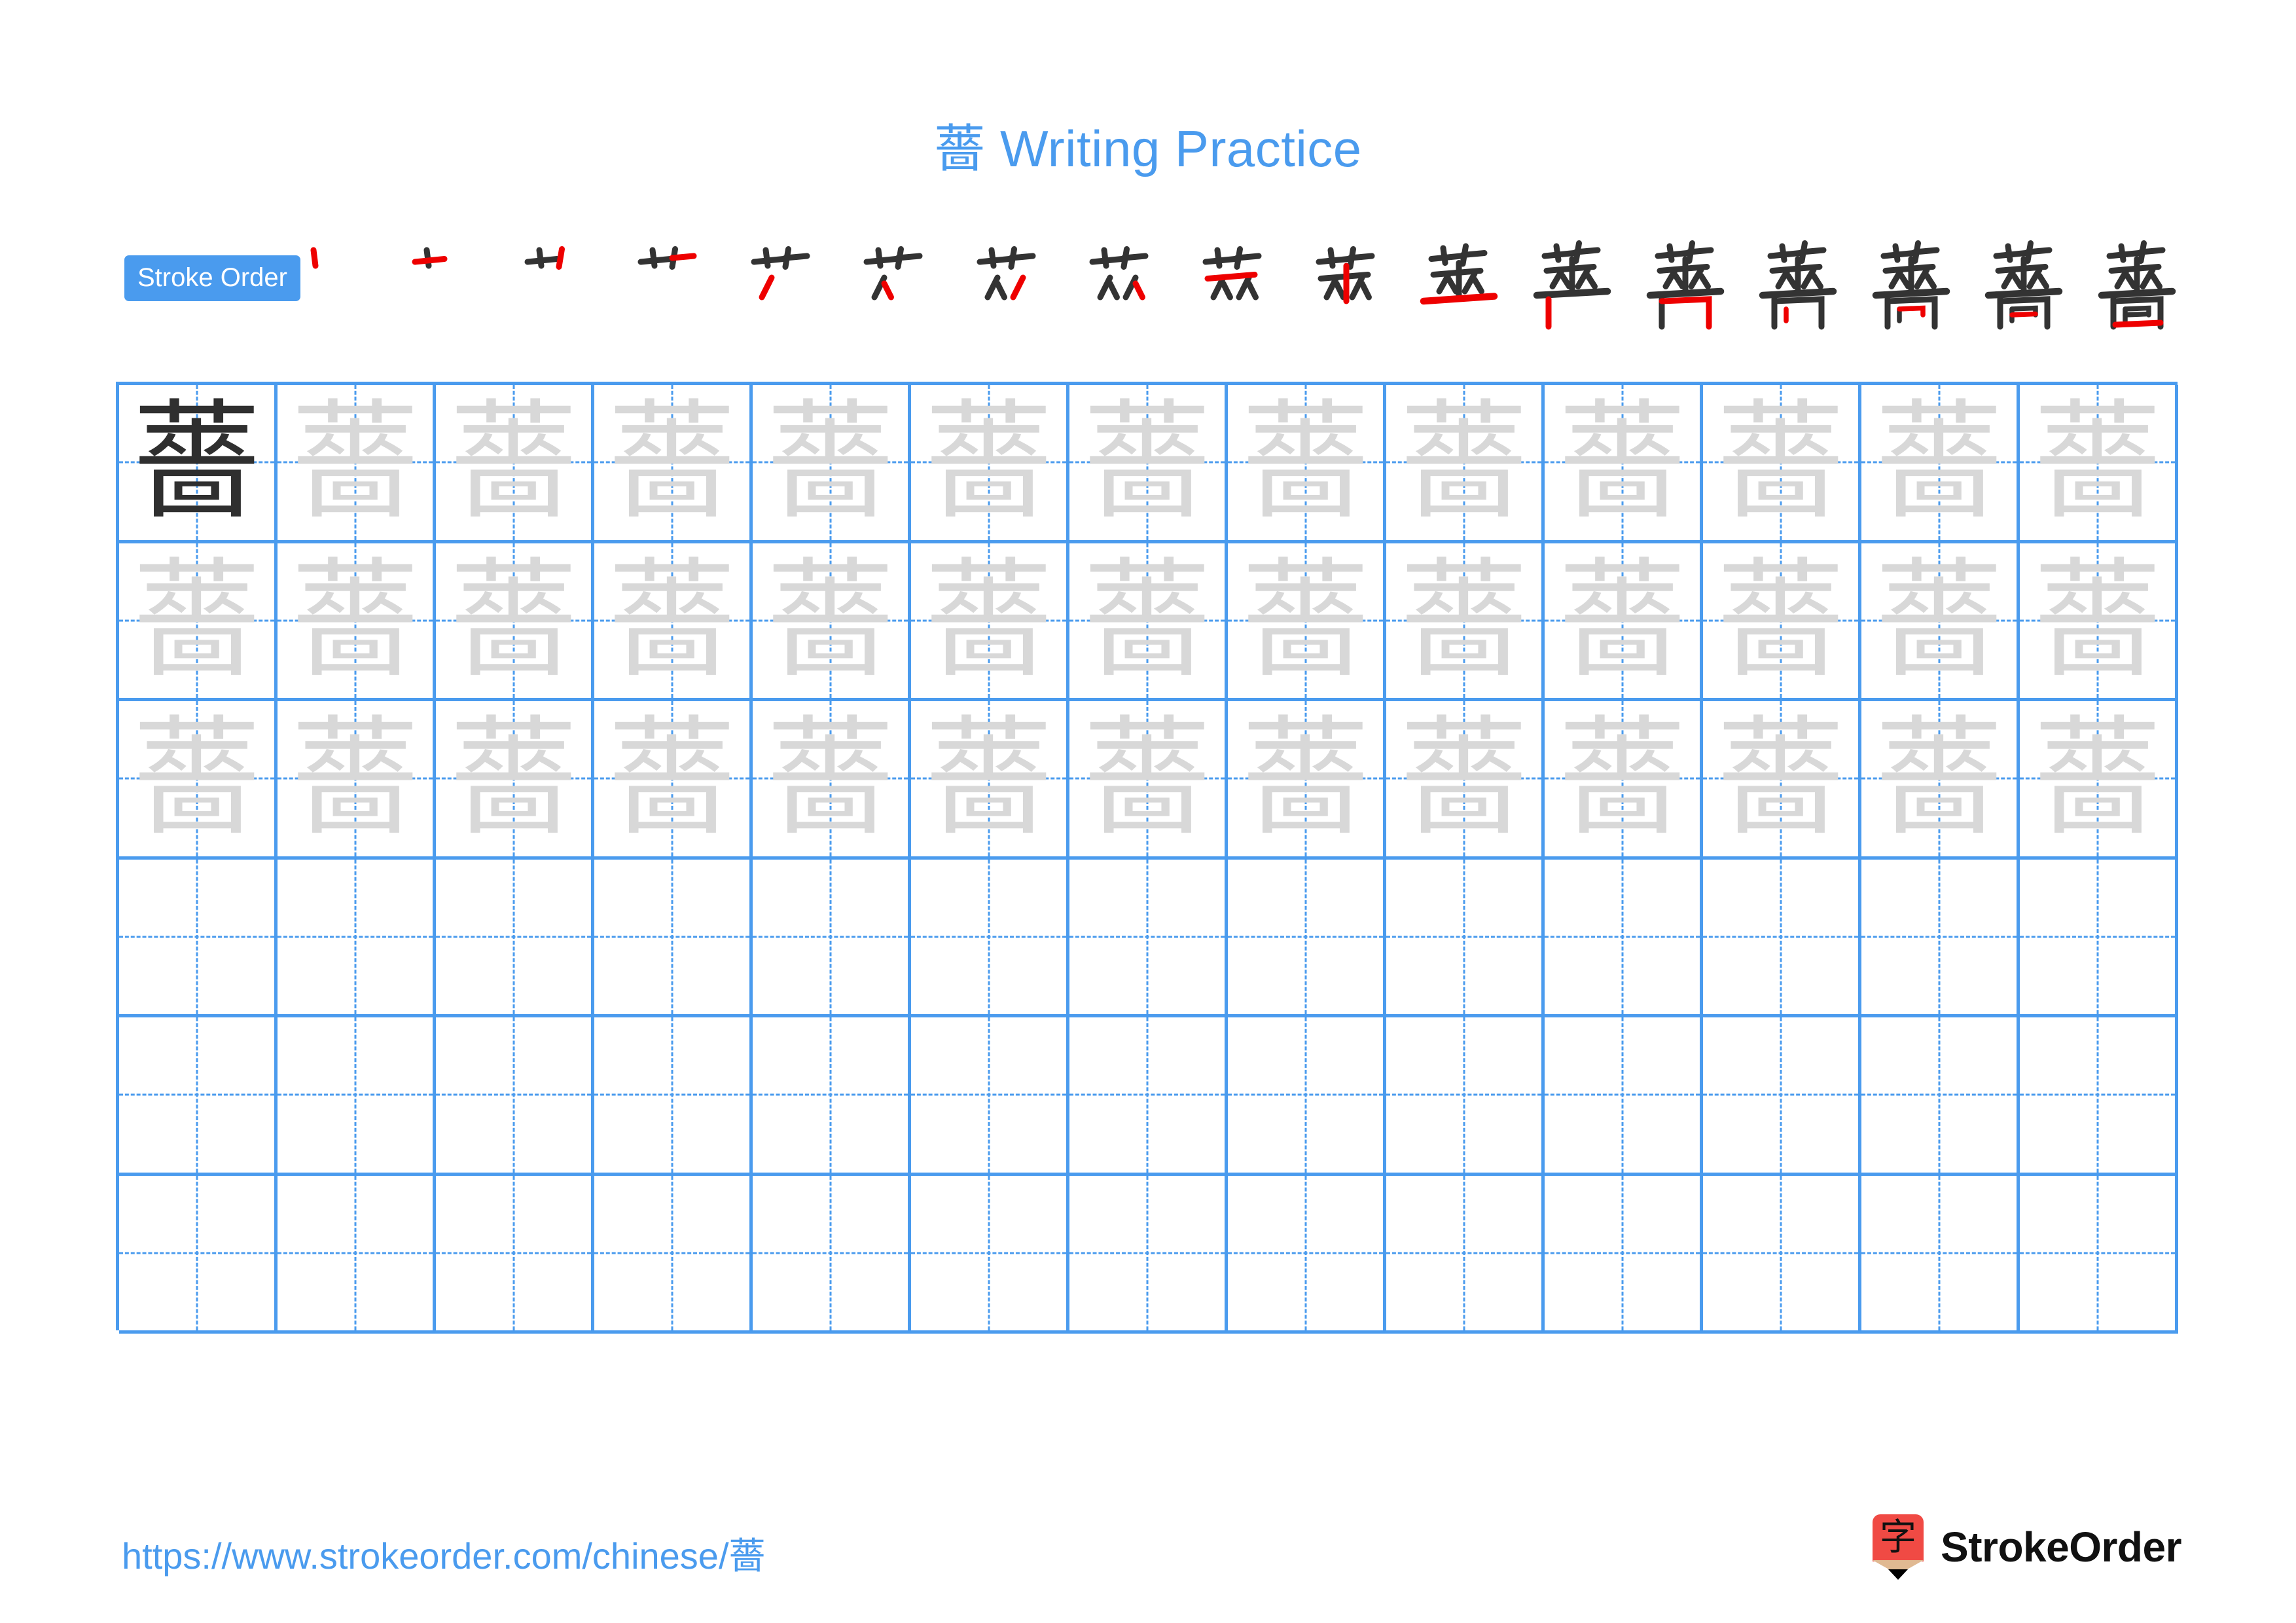 The image size is (2296, 1623). What do you see at coordinates (444, 1553) in the screenshot?
I see `footer-url: https://www.strokeorder.com/chinese/薔` at bounding box center [444, 1553].